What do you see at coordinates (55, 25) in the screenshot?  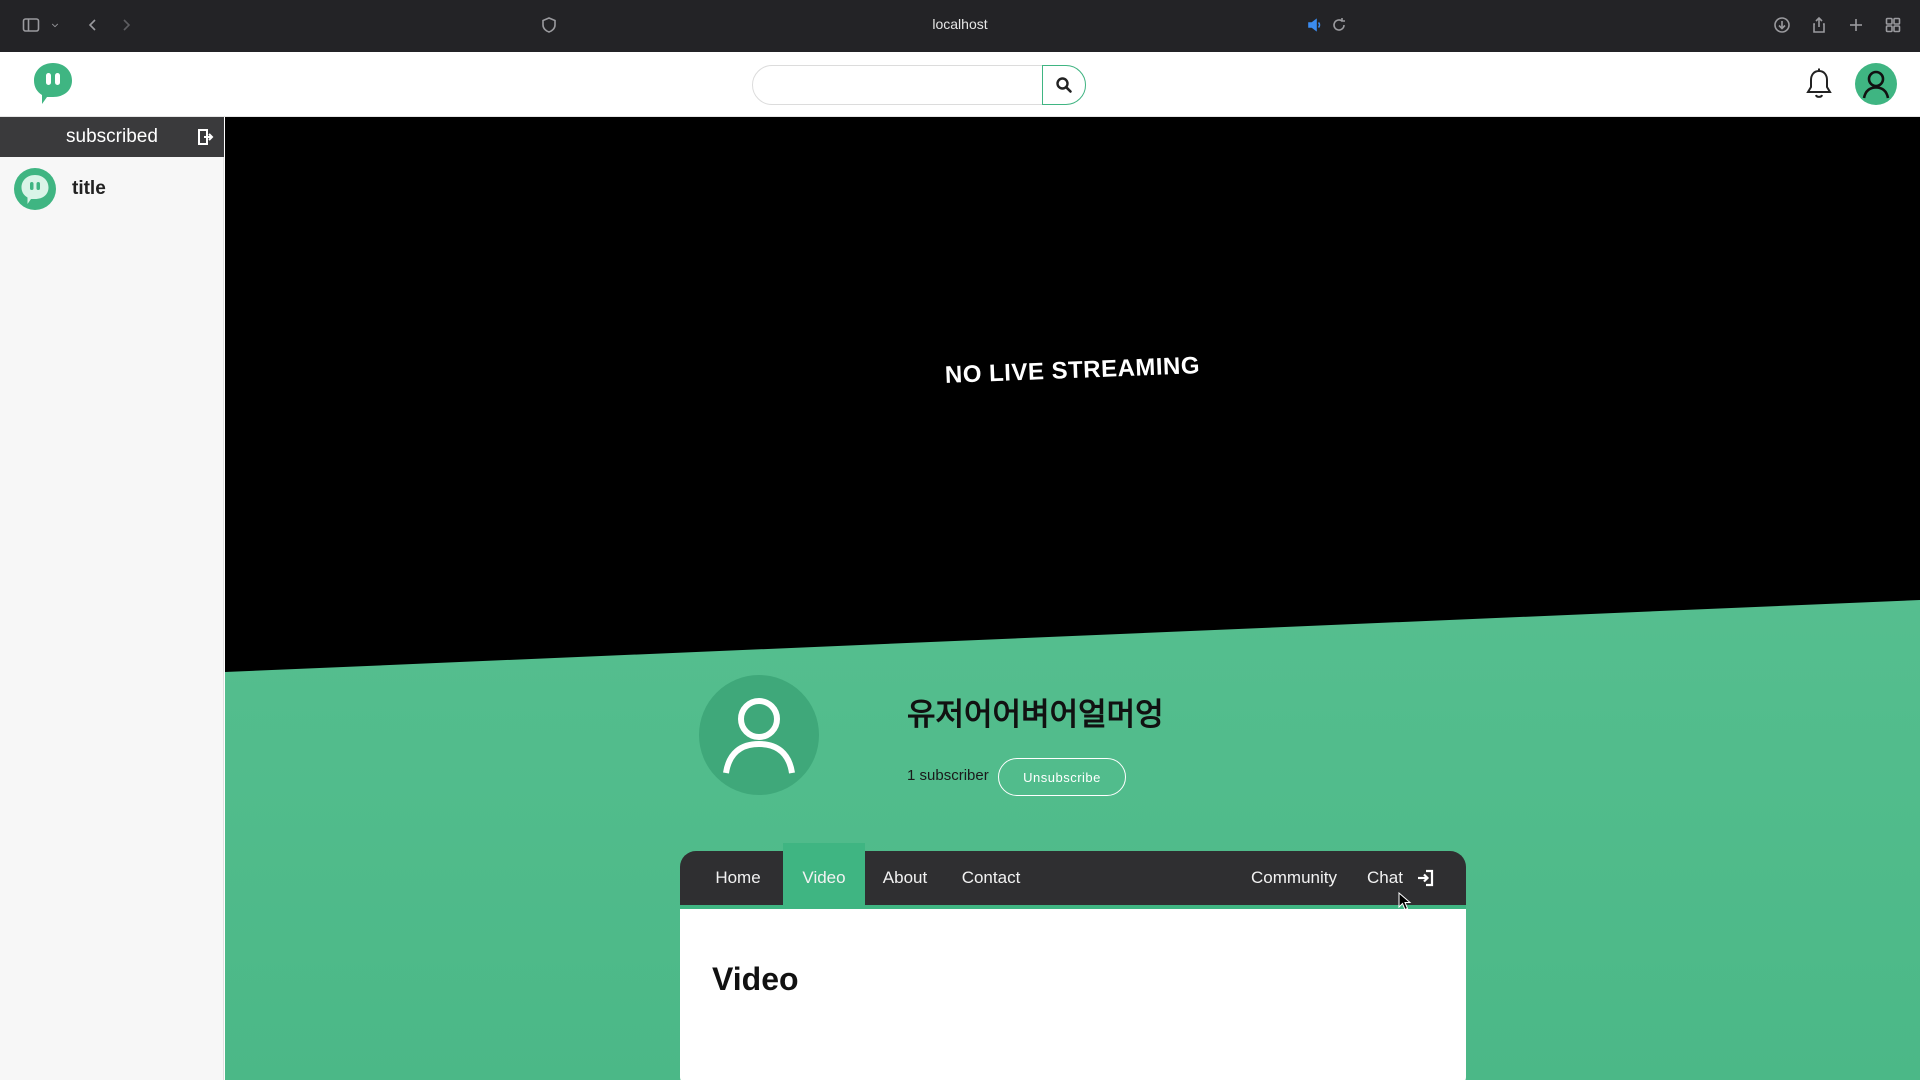 I see `chevron-down-icon` at bounding box center [55, 25].